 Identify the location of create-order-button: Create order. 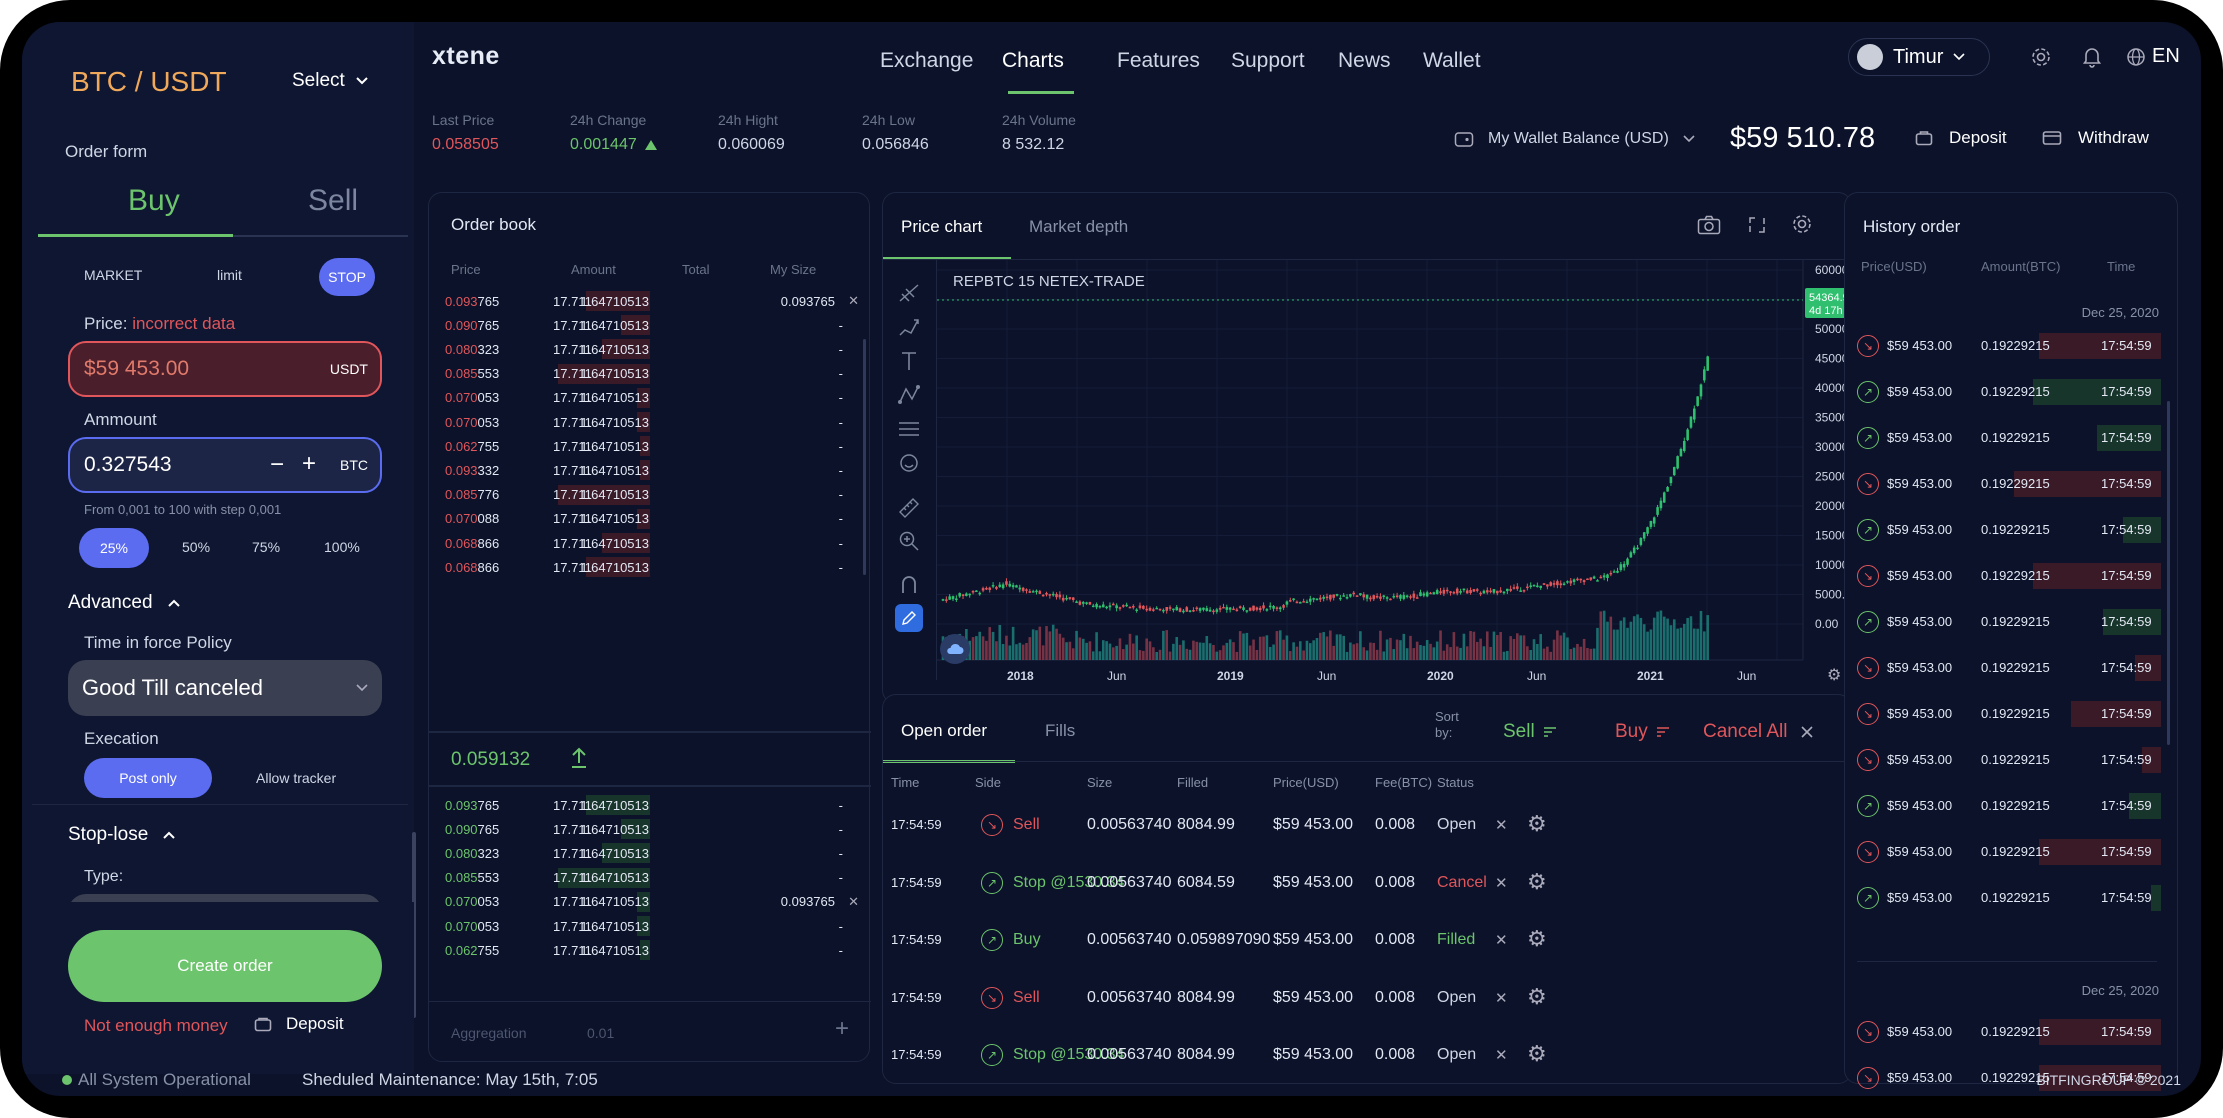
(225, 966).